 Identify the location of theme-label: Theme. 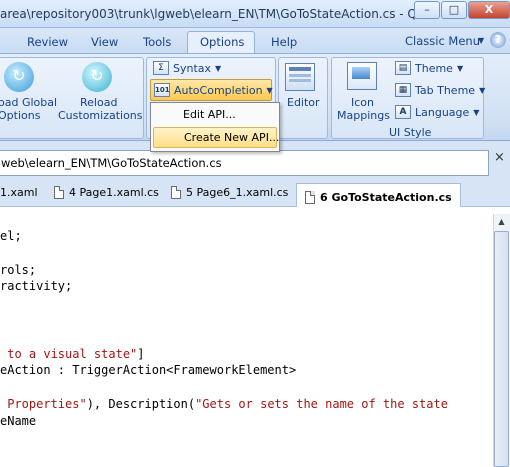
(434, 68).